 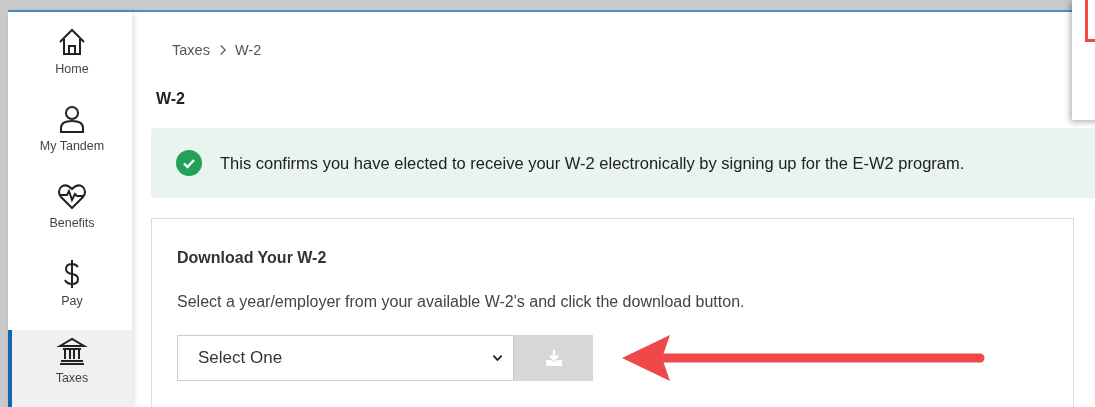 I want to click on nav-item: Pay, so click(x=70, y=291).